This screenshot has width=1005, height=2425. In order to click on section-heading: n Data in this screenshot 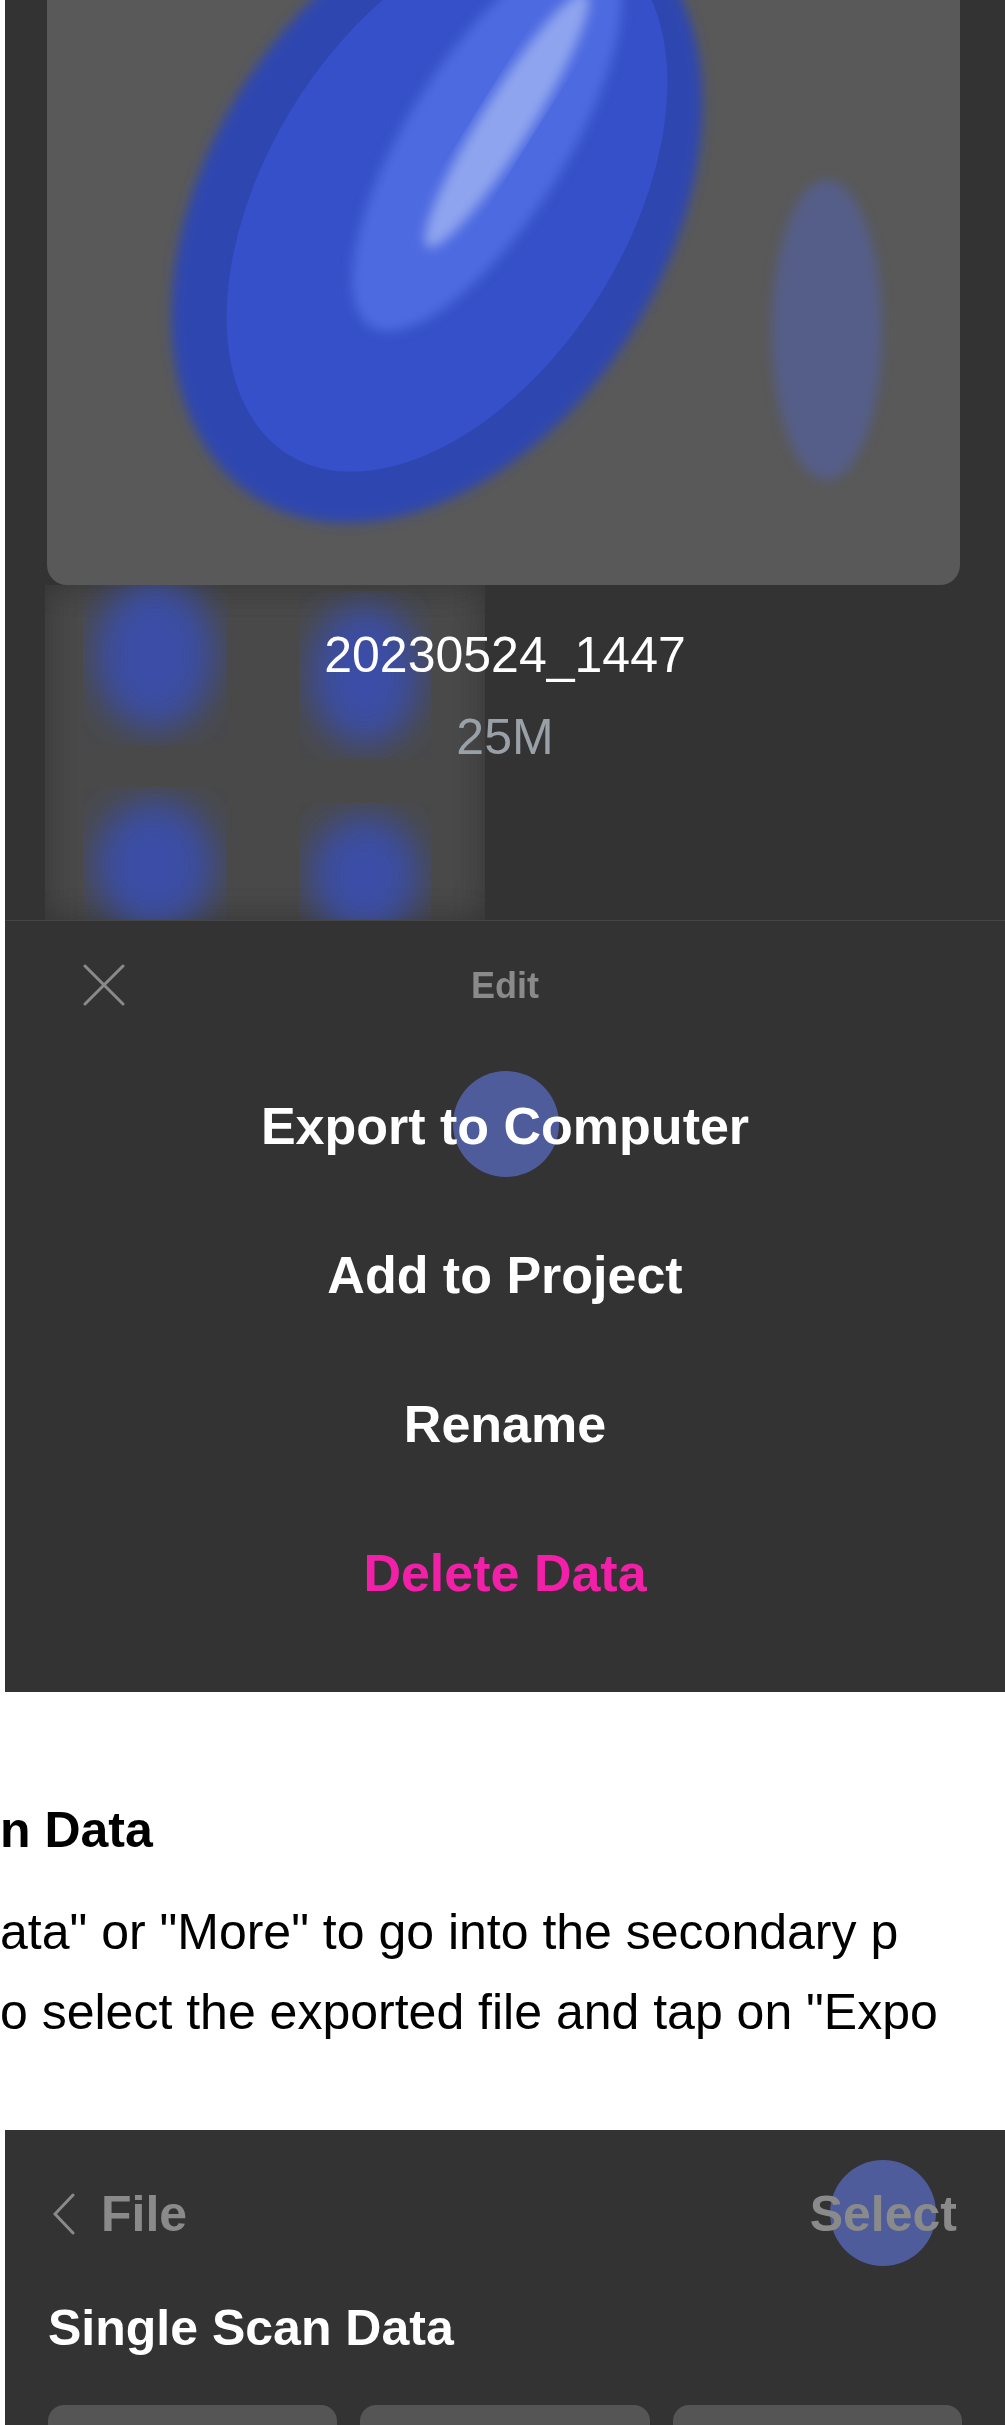, I will do `click(77, 1830)`.